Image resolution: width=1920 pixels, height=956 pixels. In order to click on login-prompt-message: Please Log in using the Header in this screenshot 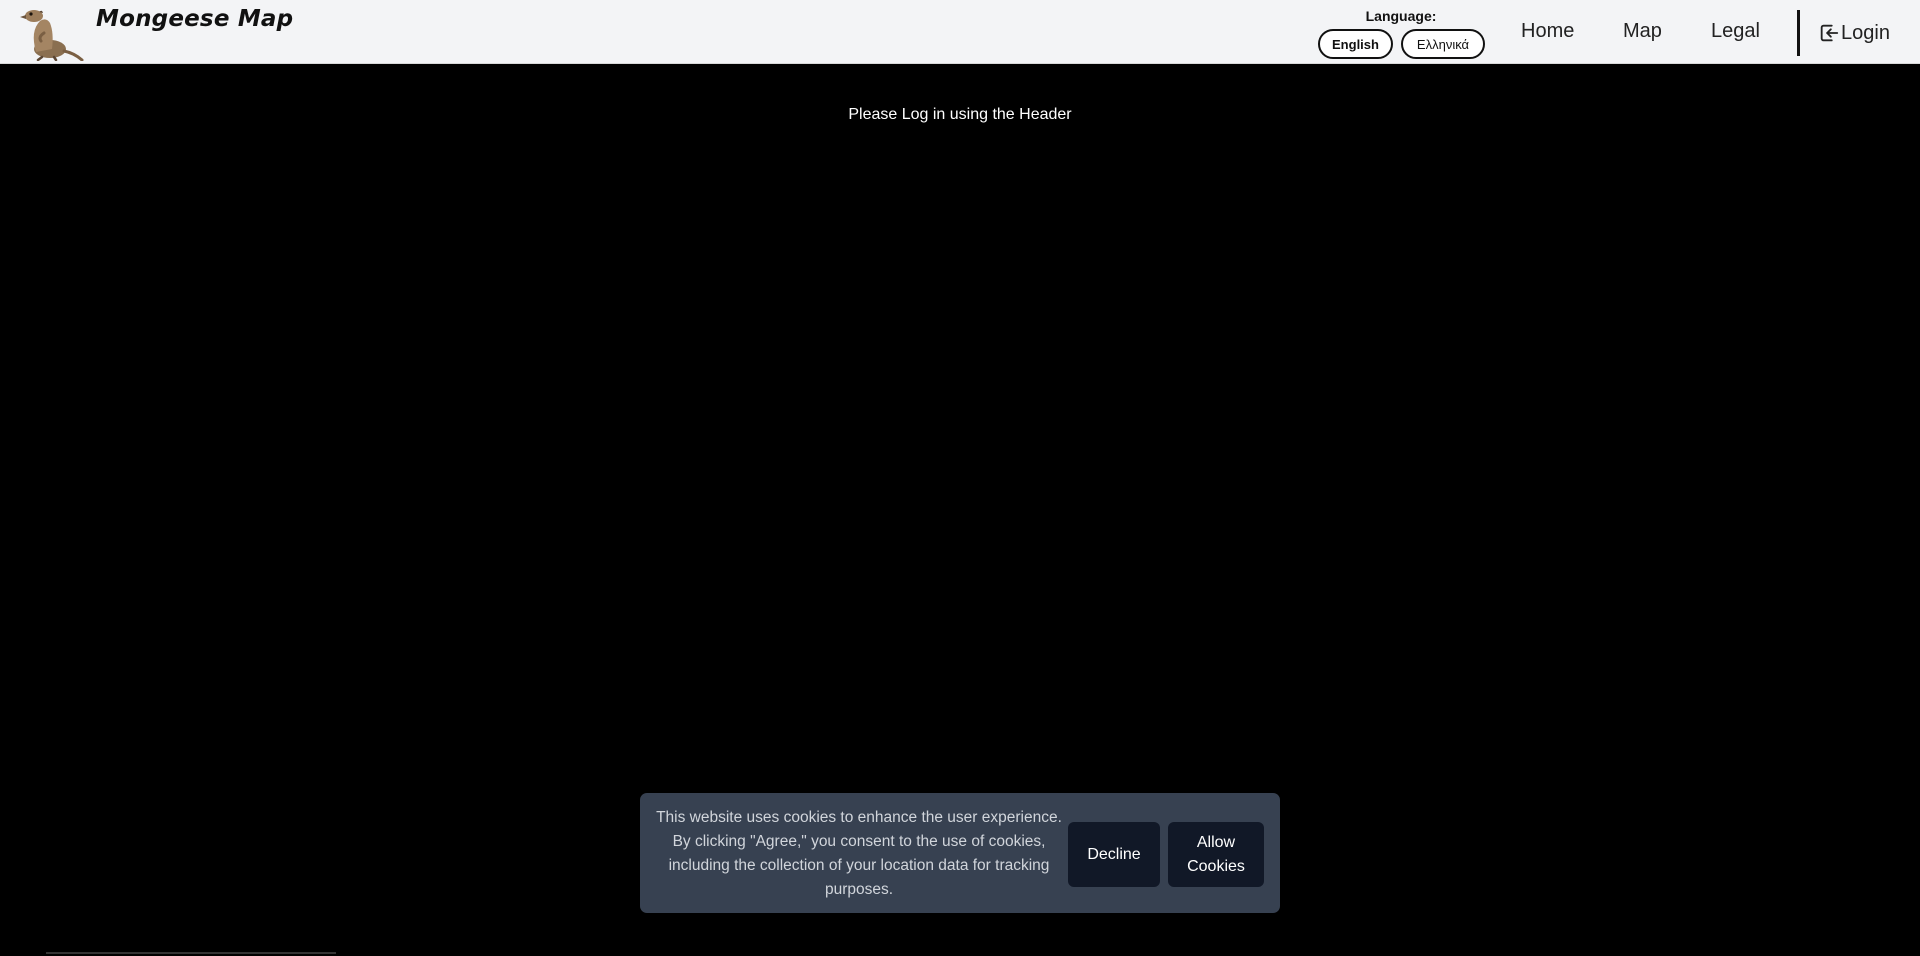, I will do `click(960, 114)`.